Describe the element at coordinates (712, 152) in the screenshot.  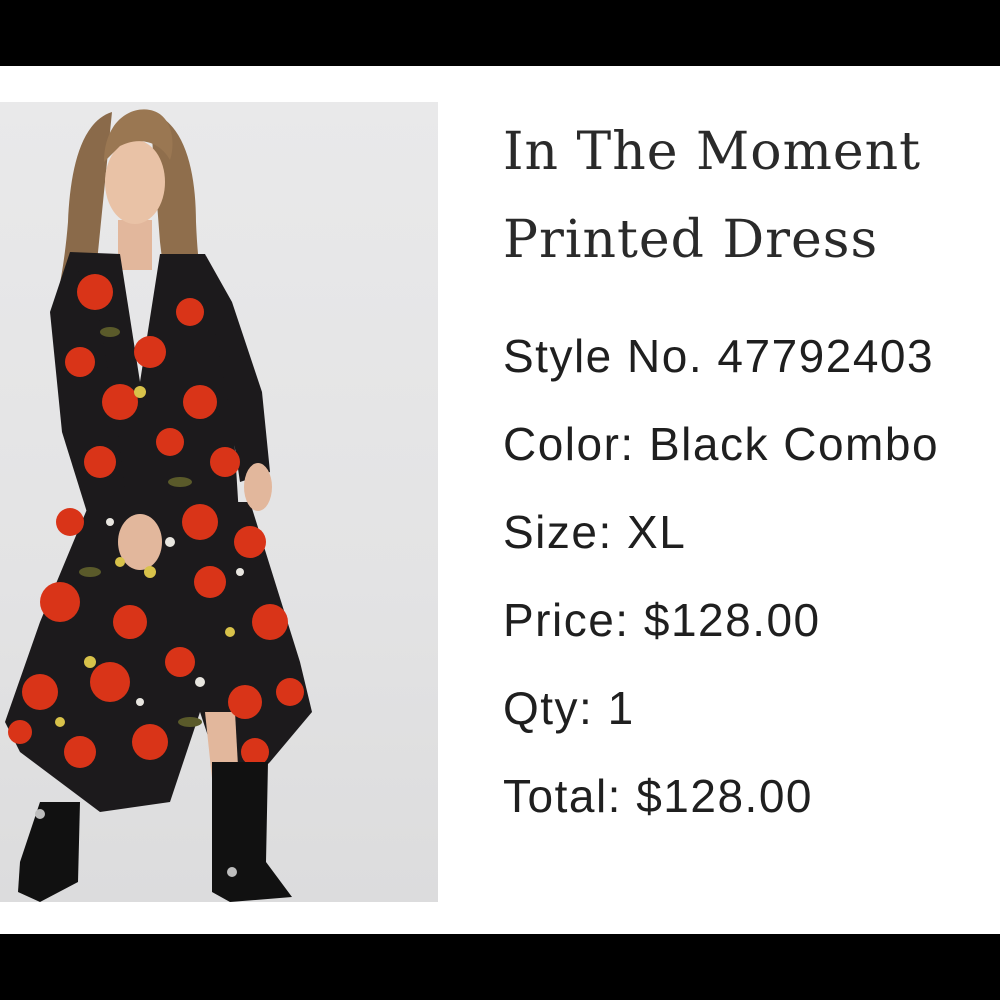
I see `product-title-line-1: In The Moment` at that location.